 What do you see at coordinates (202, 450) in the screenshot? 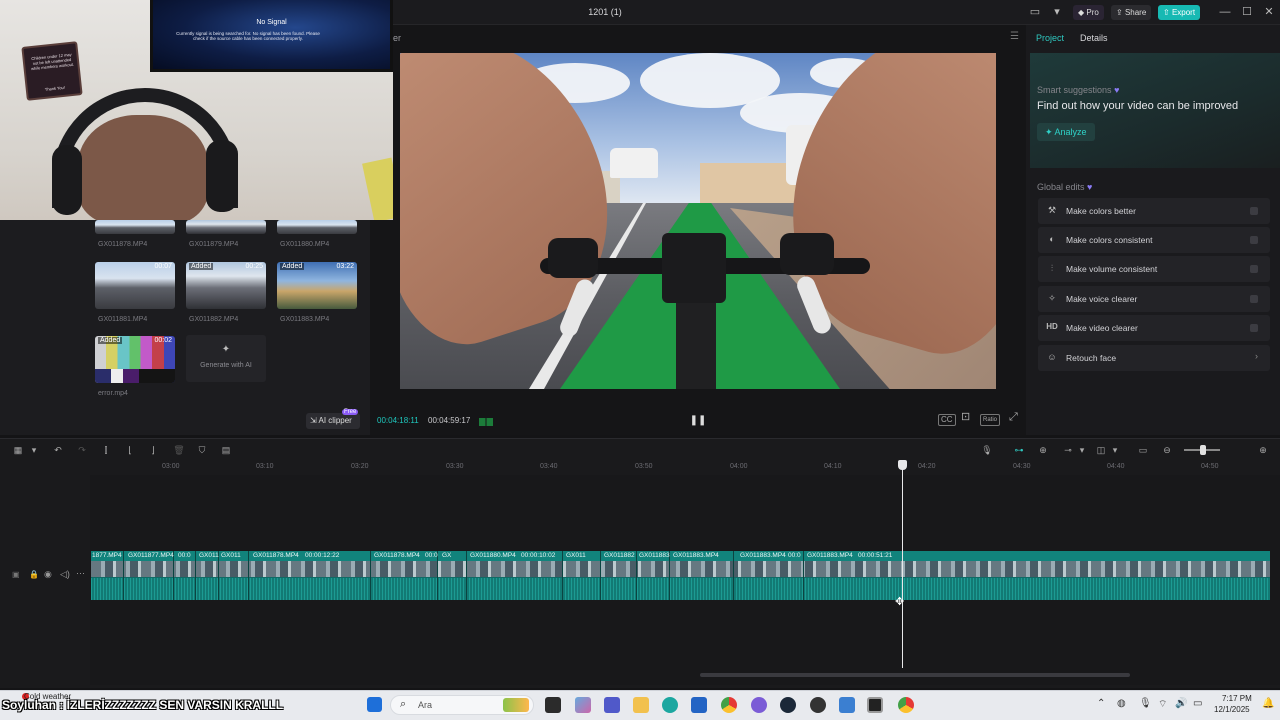
I see `marker-icon: ⛉` at bounding box center [202, 450].